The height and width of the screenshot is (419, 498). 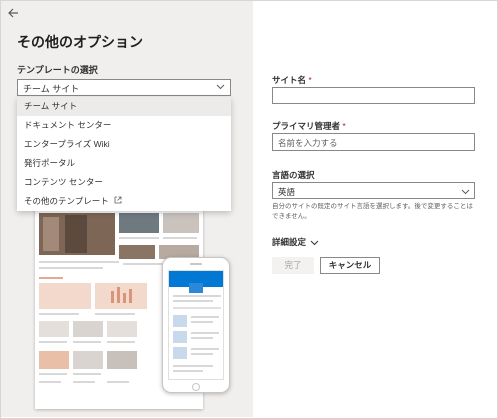 I want to click on template-option-publishing-portal: 発行ポータル, so click(x=124, y=163).